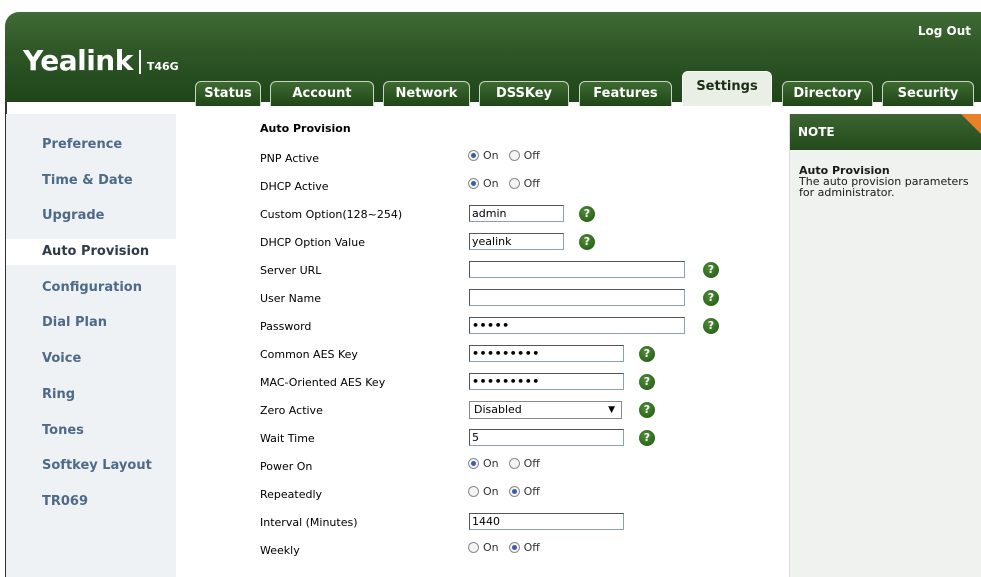 This screenshot has width=981, height=577. Describe the element at coordinates (312, 242) in the screenshot. I see `dhcp-option-value-label: DHCP Option Value` at that location.